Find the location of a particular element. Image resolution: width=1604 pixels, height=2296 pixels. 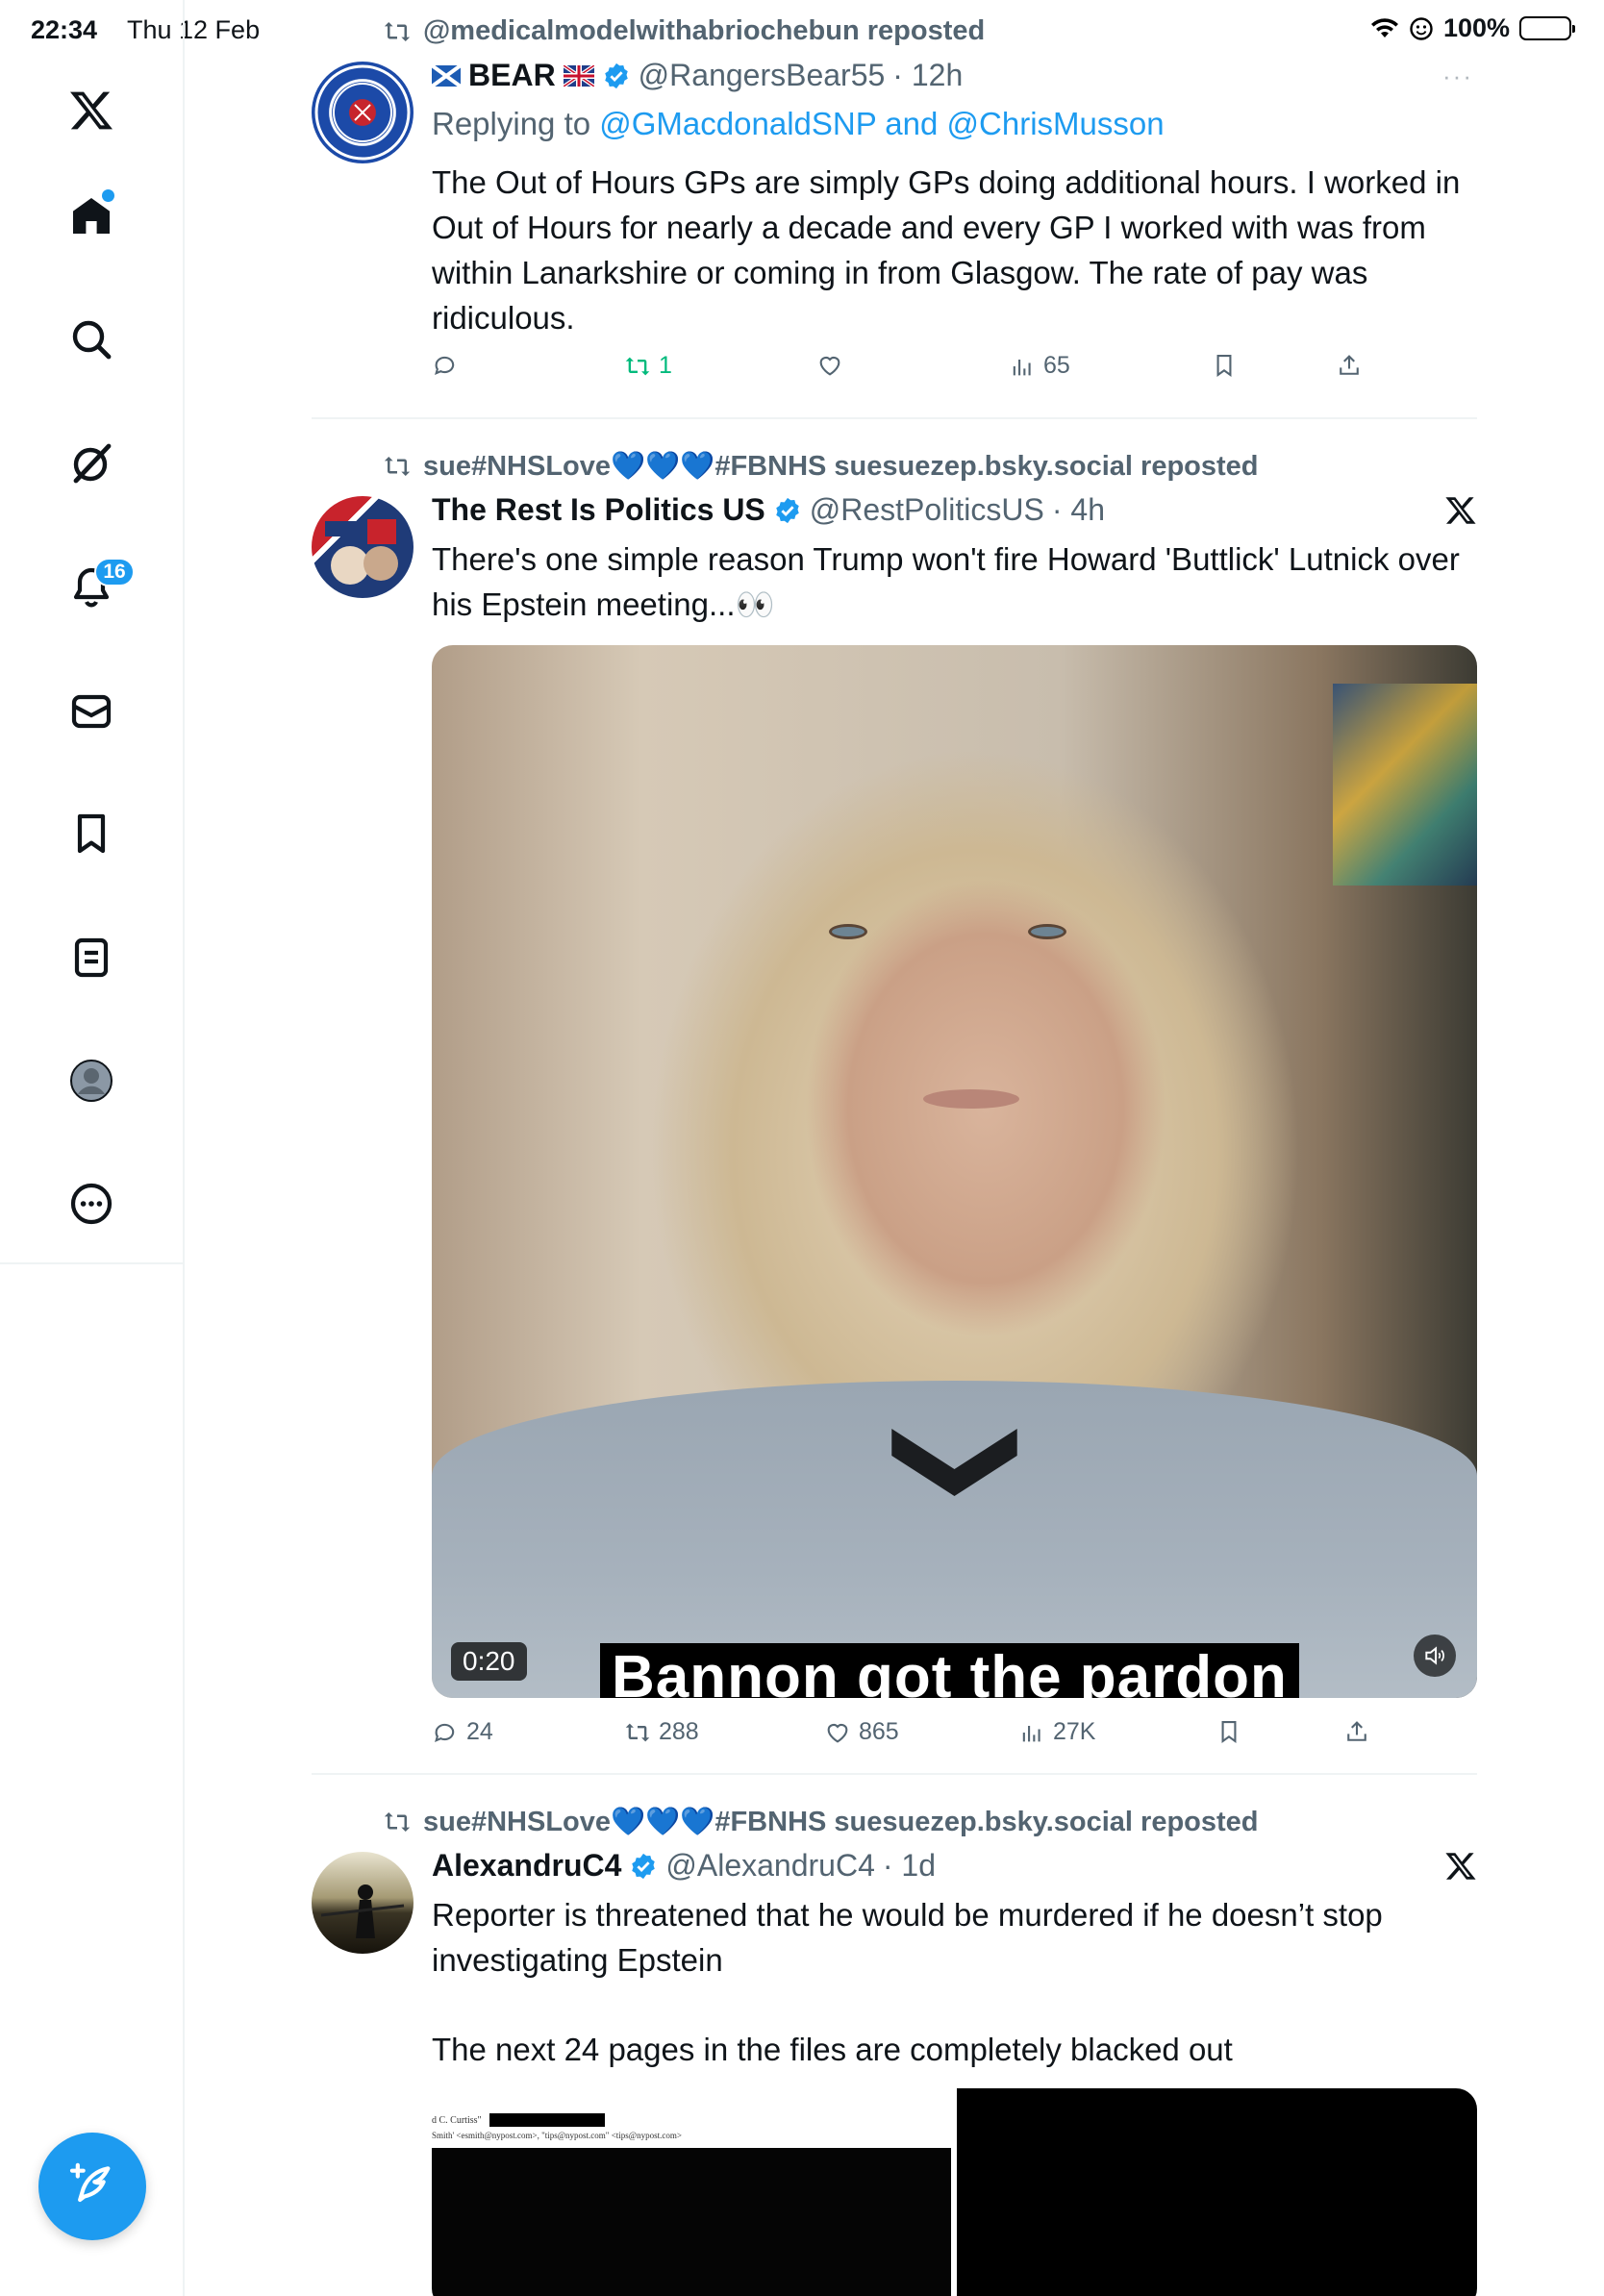

focus-icon is located at coordinates (1421, 28).